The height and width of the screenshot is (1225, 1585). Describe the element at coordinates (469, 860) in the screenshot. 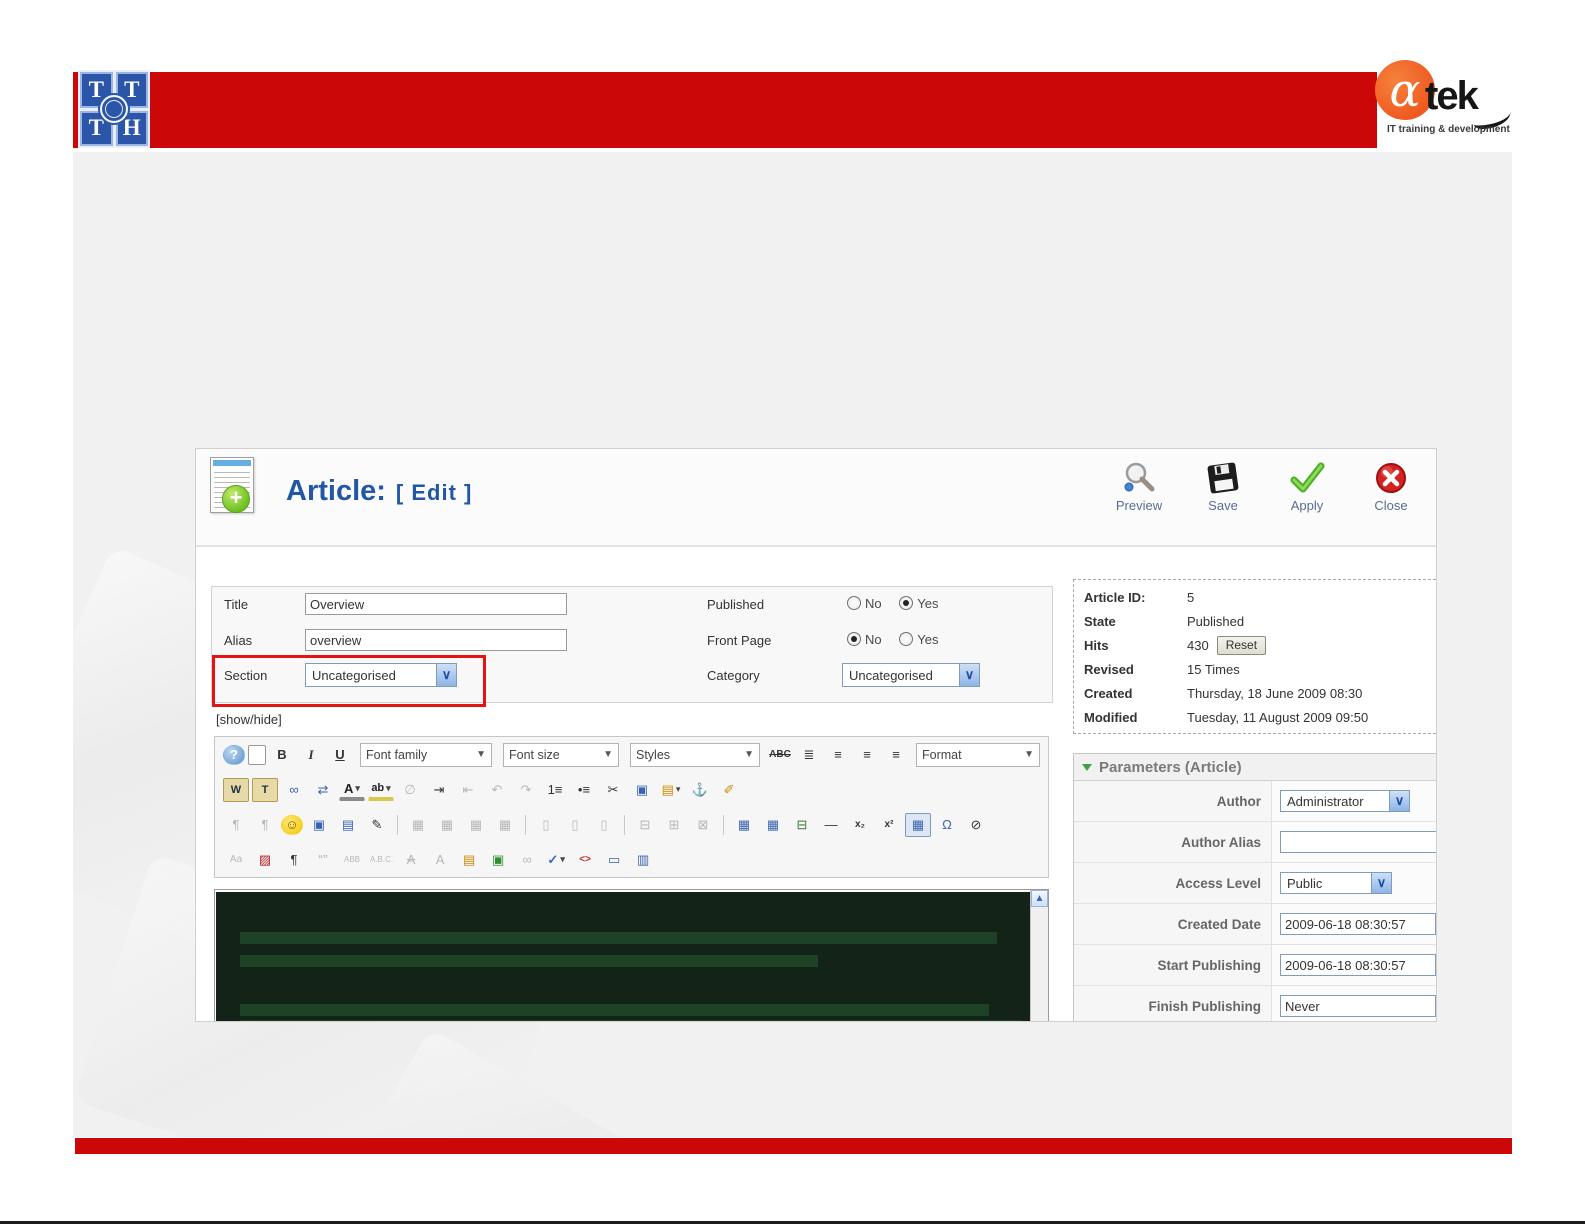

I see `image-properties-icon: ▤` at that location.